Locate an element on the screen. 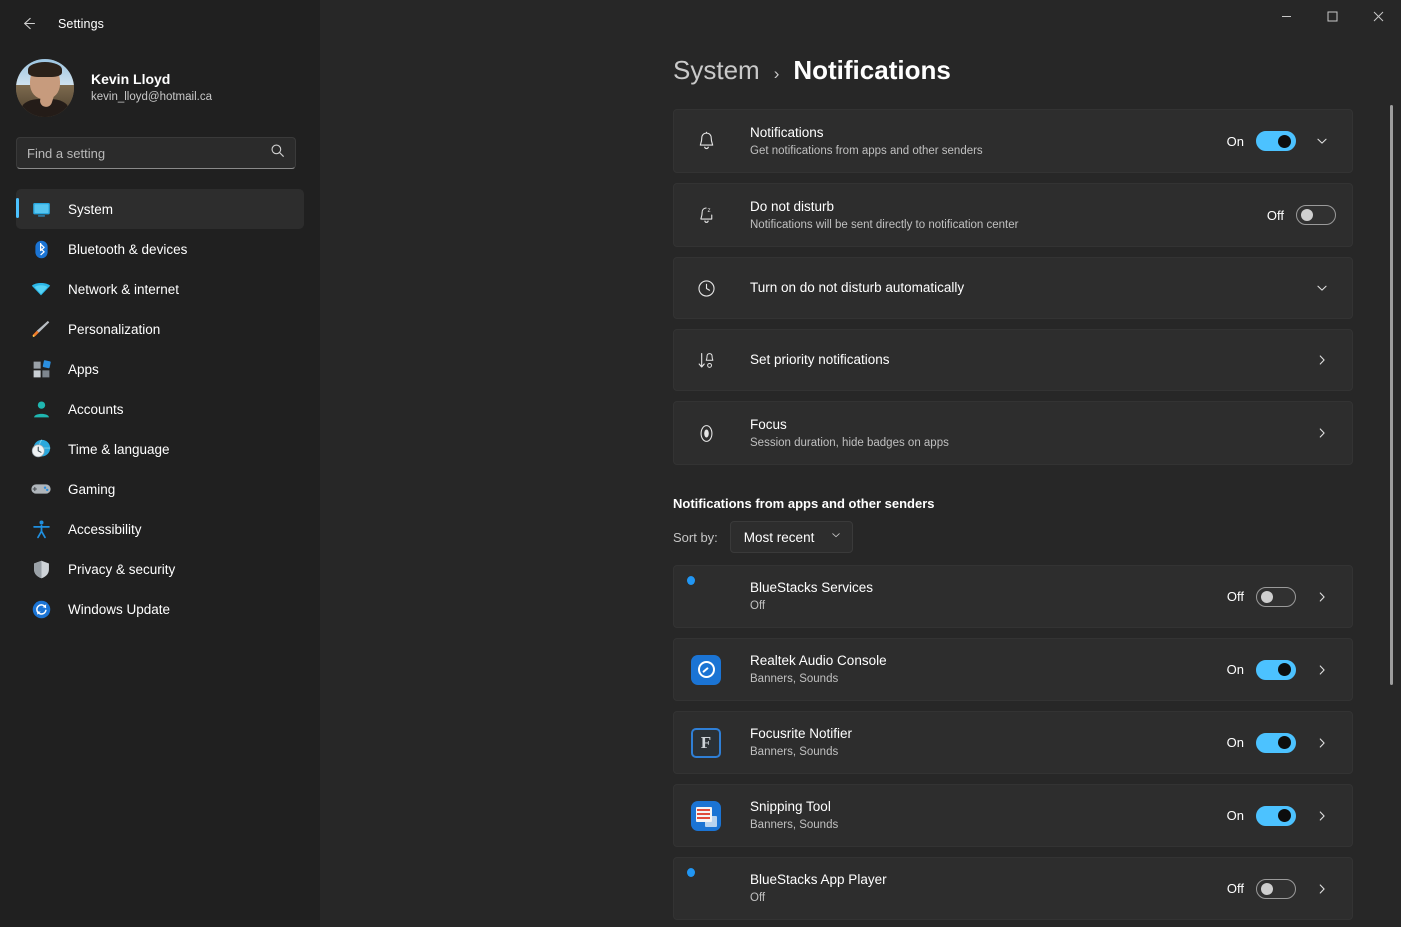 The width and height of the screenshot is (1401, 927). back-arrow-icon is located at coordinates (28, 23).